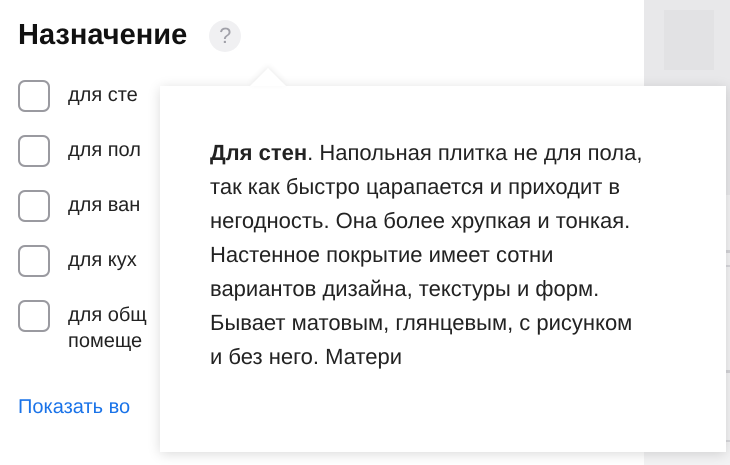 The height and width of the screenshot is (465, 730). I want to click on section-title: Назначение, so click(103, 35).